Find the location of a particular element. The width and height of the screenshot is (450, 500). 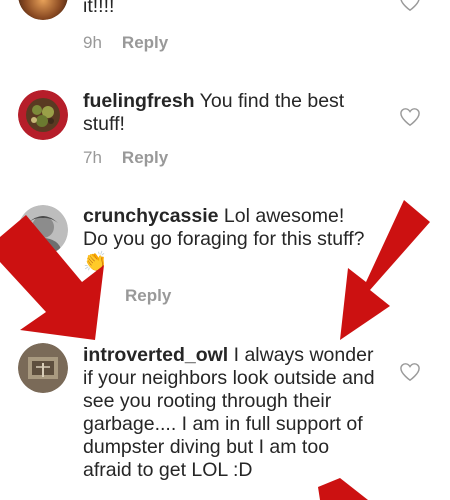

comment-body: it!!!! is located at coordinates (99, 8).